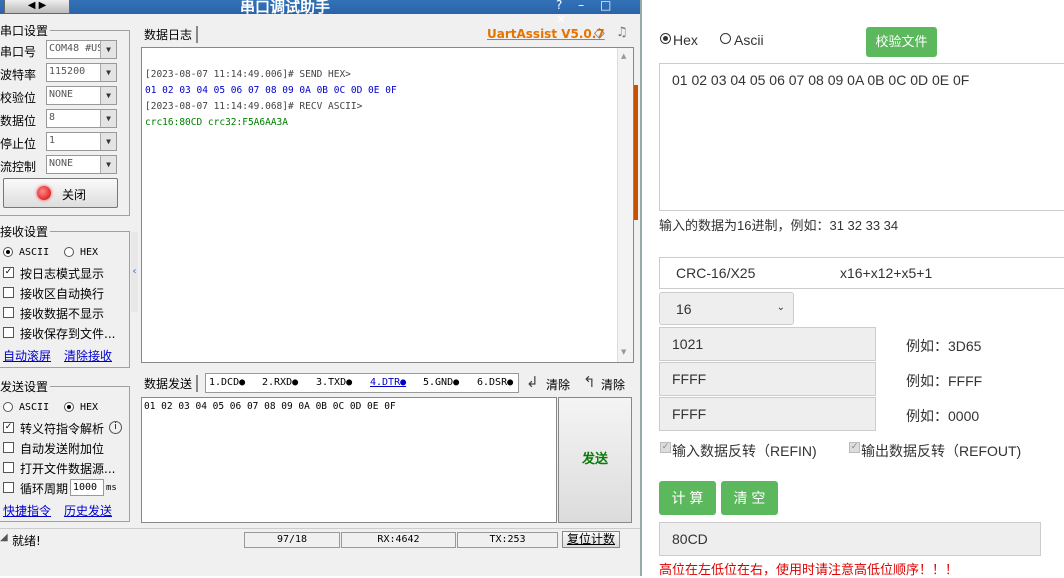  Describe the element at coordinates (8, 427) in the screenshot. I see `send-option-checkbox-0: ✓` at that location.